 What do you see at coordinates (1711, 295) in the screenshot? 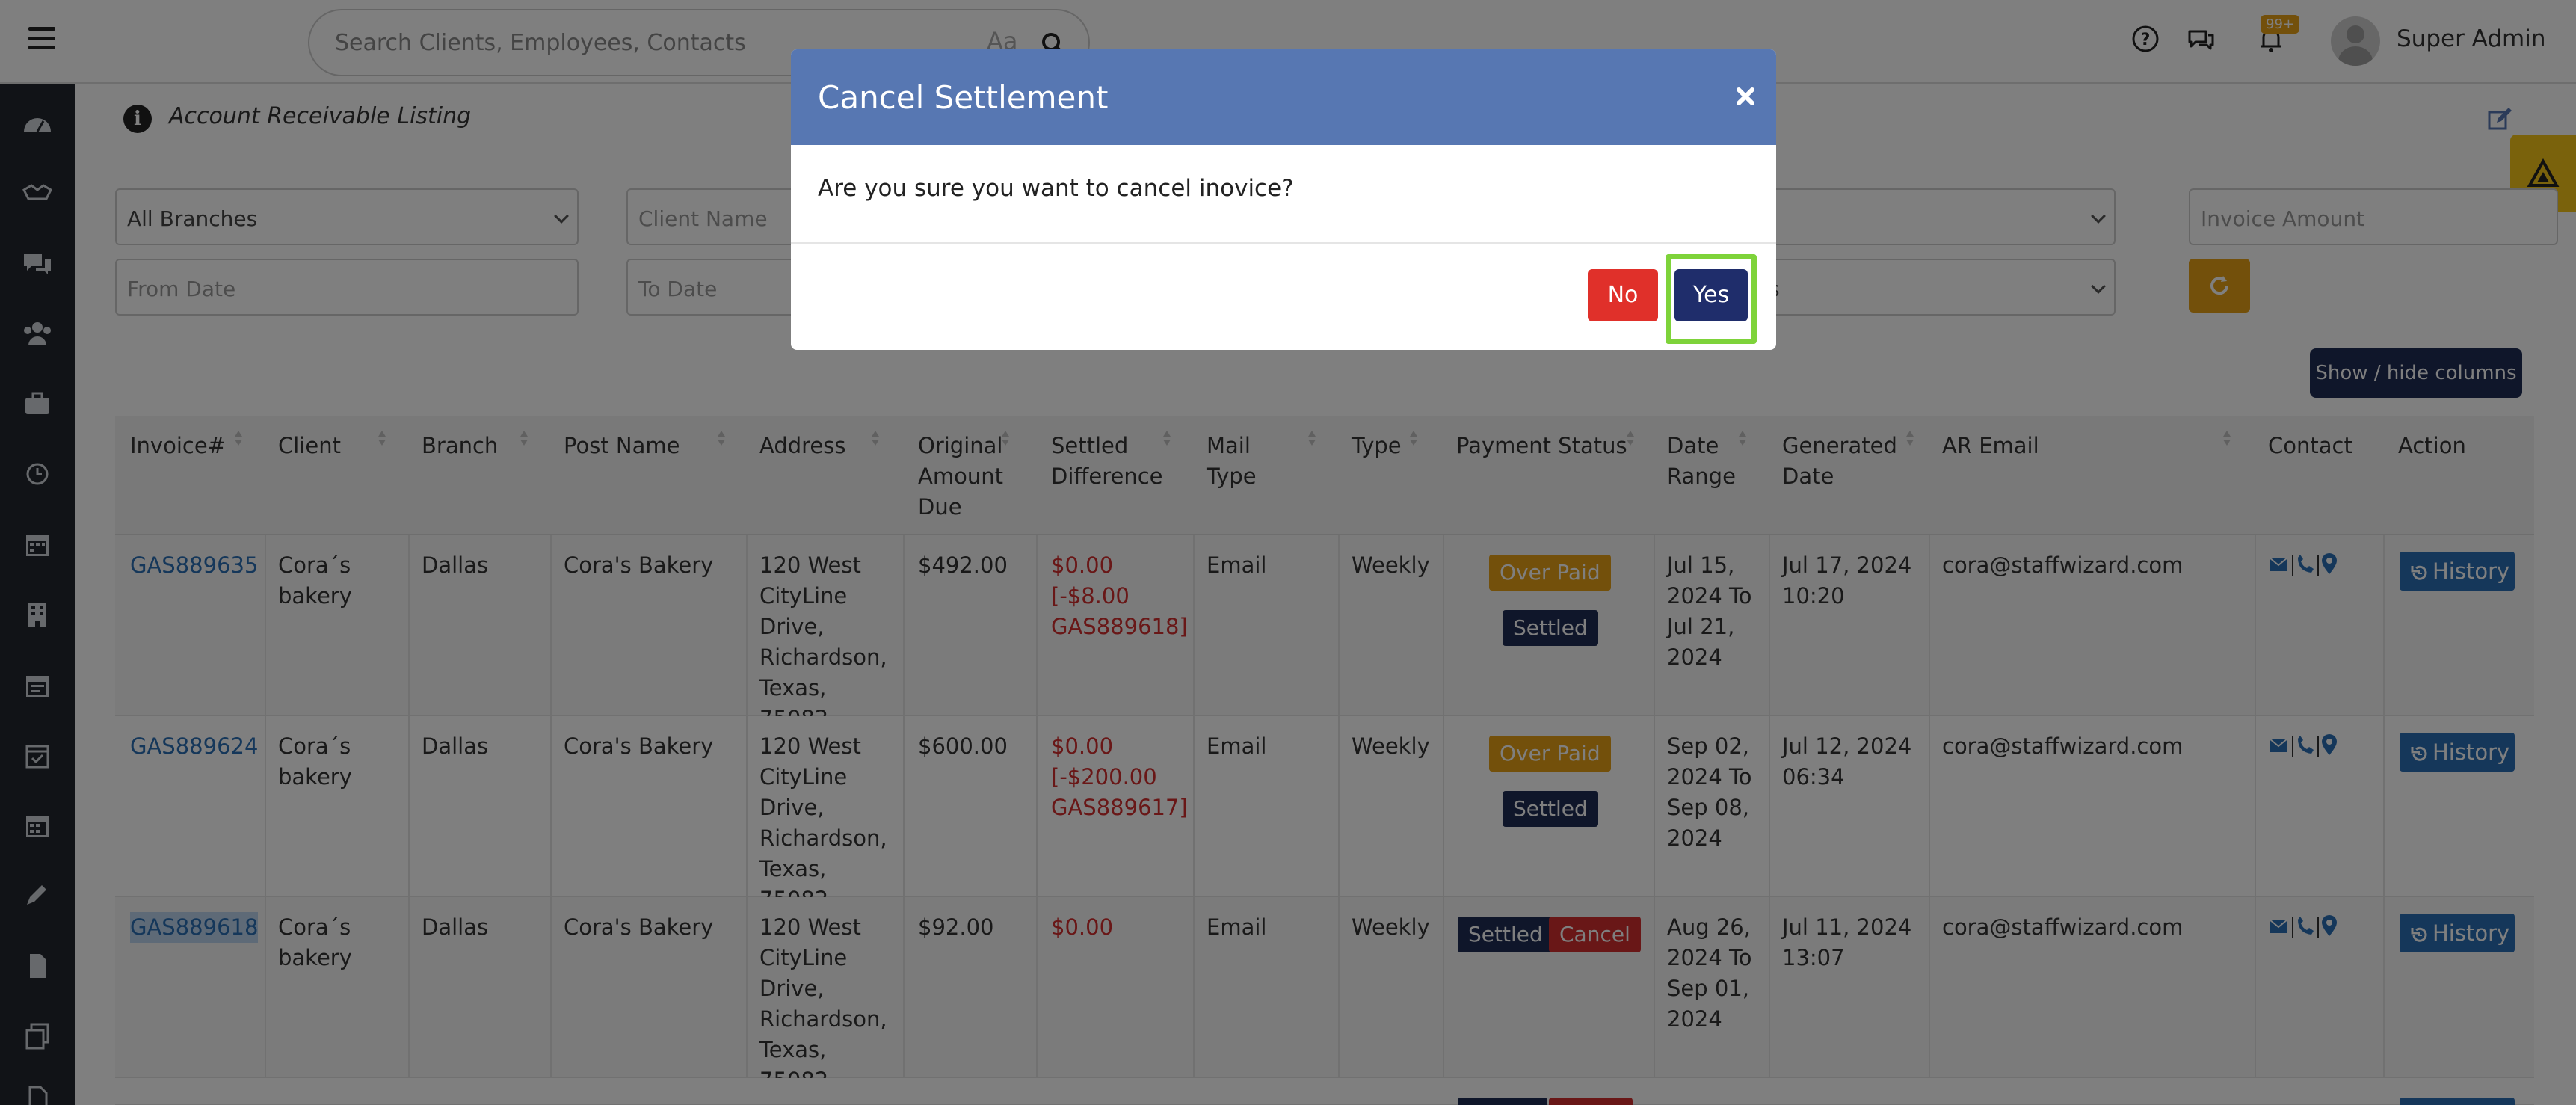
I see `yes-button: Yes` at bounding box center [1711, 295].